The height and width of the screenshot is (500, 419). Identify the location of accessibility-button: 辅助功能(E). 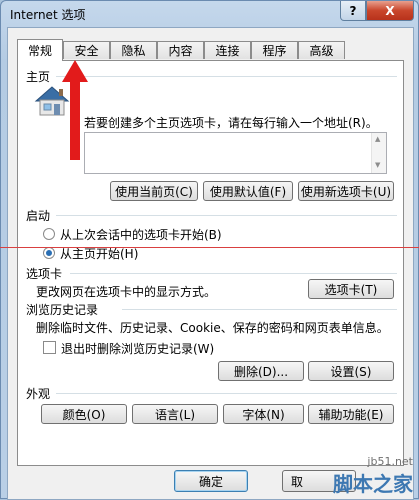
(351, 414).